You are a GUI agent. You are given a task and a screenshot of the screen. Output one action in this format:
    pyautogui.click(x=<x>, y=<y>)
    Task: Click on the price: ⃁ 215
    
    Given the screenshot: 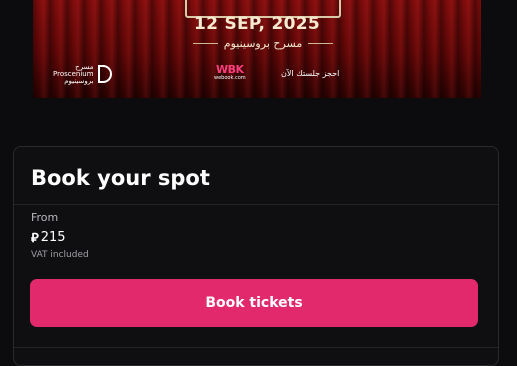 What is the action you would take?
    pyautogui.click(x=48, y=237)
    